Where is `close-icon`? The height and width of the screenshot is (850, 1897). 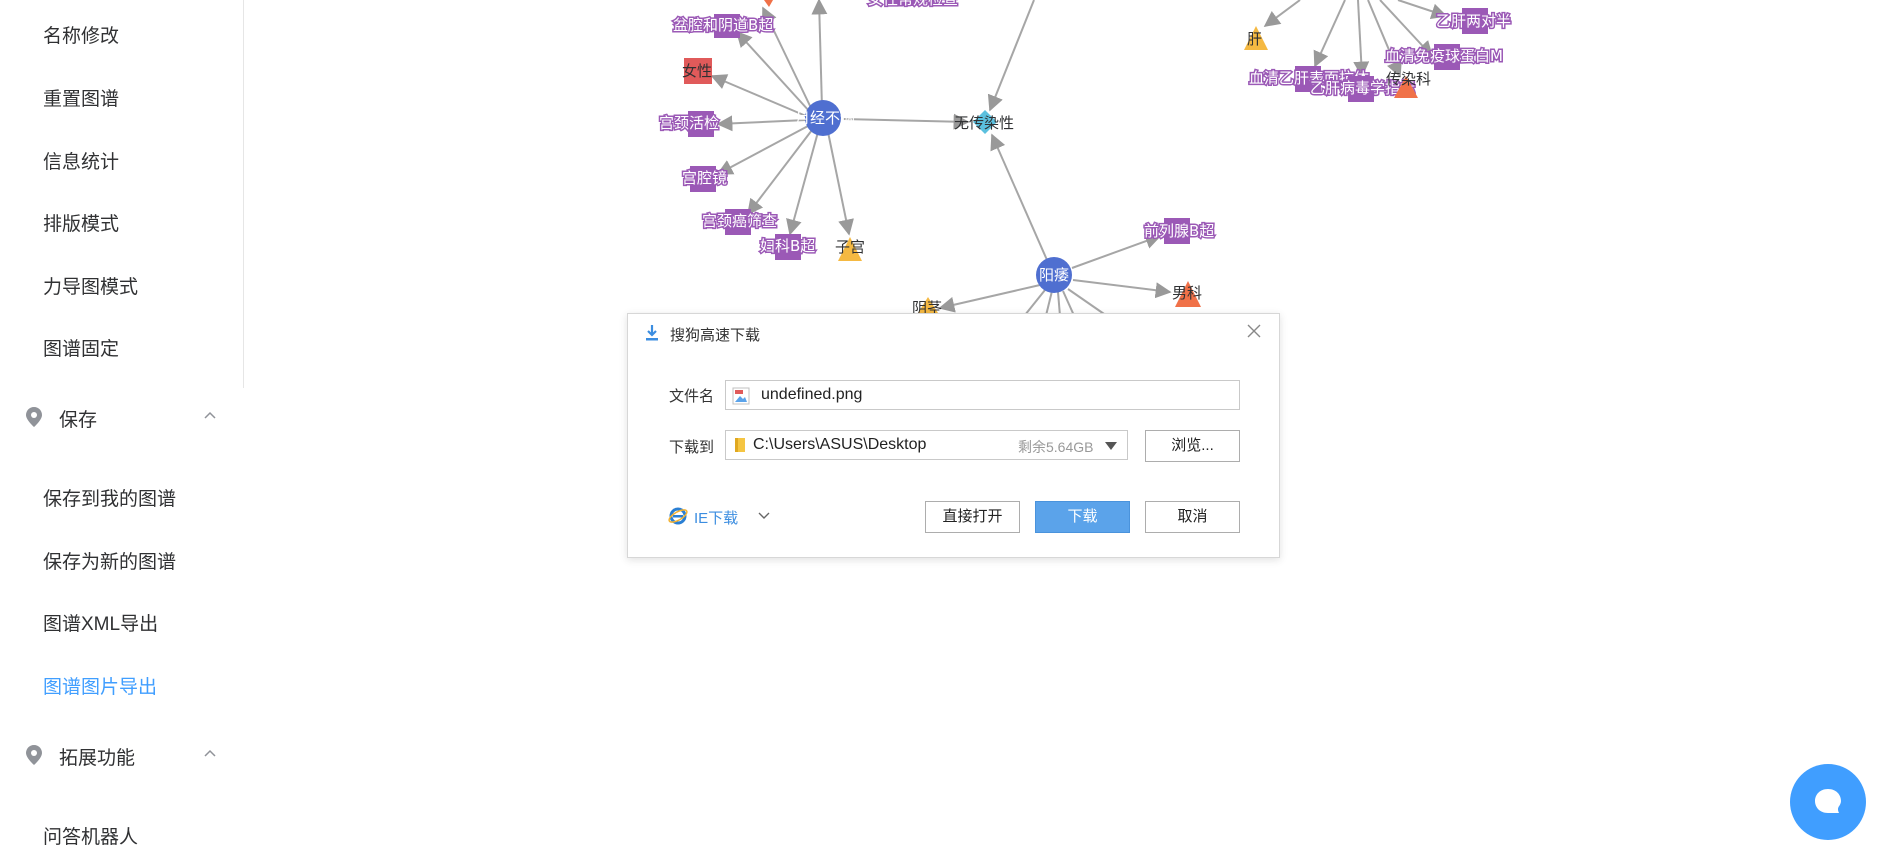
close-icon is located at coordinates (1254, 331).